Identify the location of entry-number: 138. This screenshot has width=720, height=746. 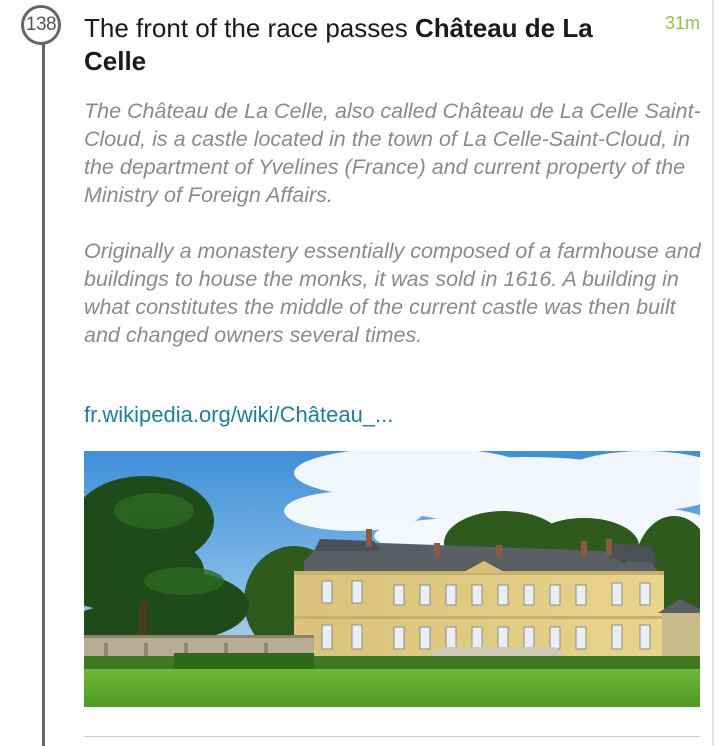
(41, 24).